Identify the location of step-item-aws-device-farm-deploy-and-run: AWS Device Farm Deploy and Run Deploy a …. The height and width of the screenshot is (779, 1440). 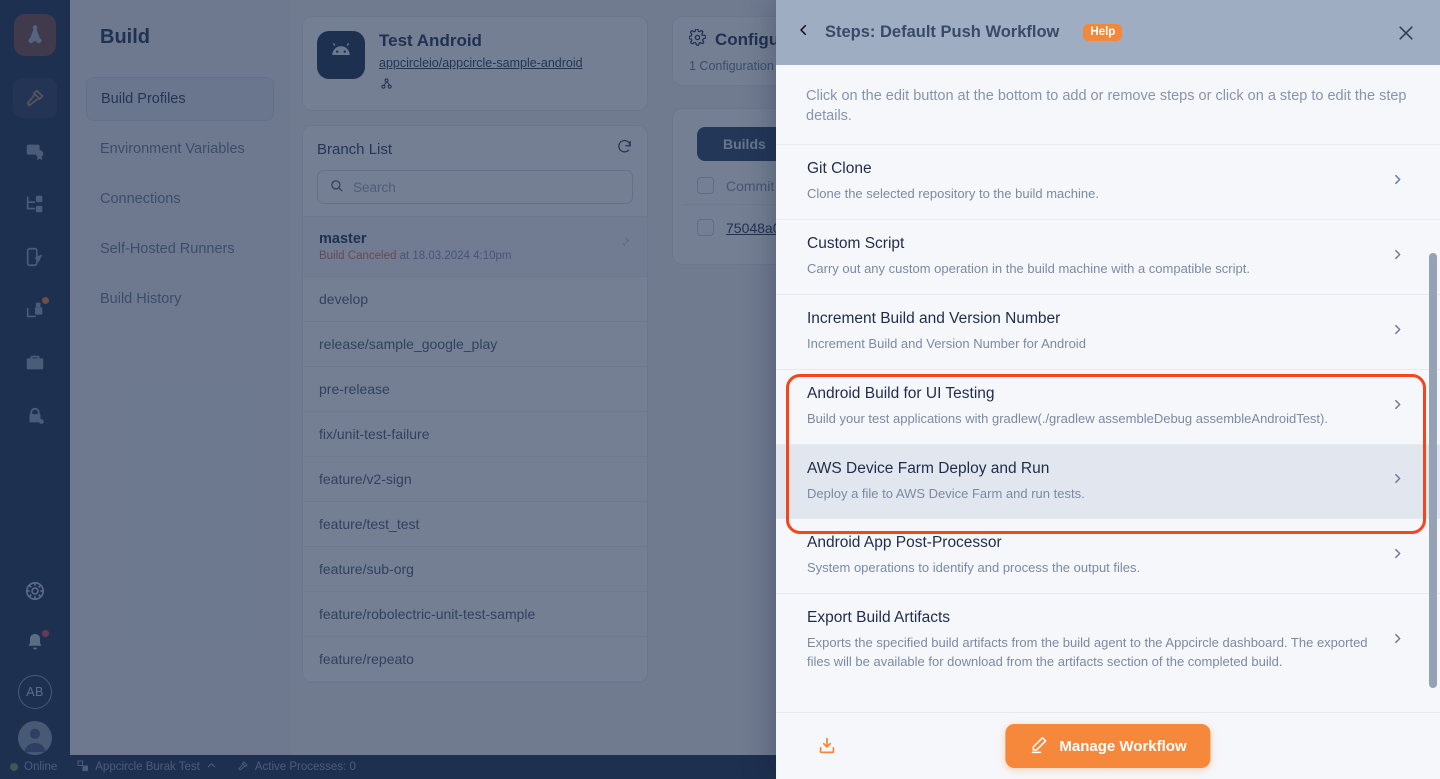
(1108, 481).